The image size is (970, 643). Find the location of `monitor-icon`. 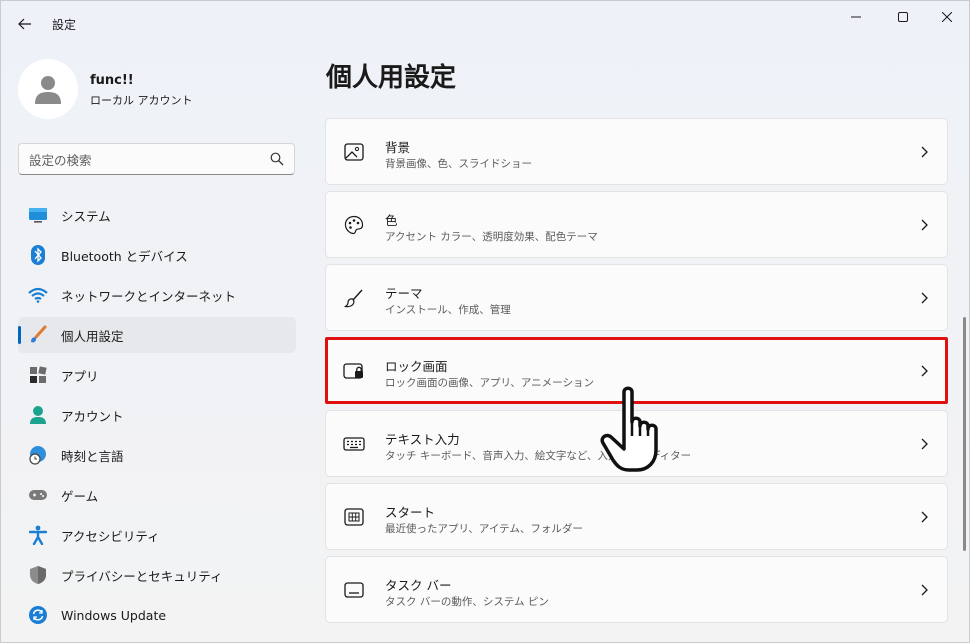

monitor-icon is located at coordinates (38, 215).